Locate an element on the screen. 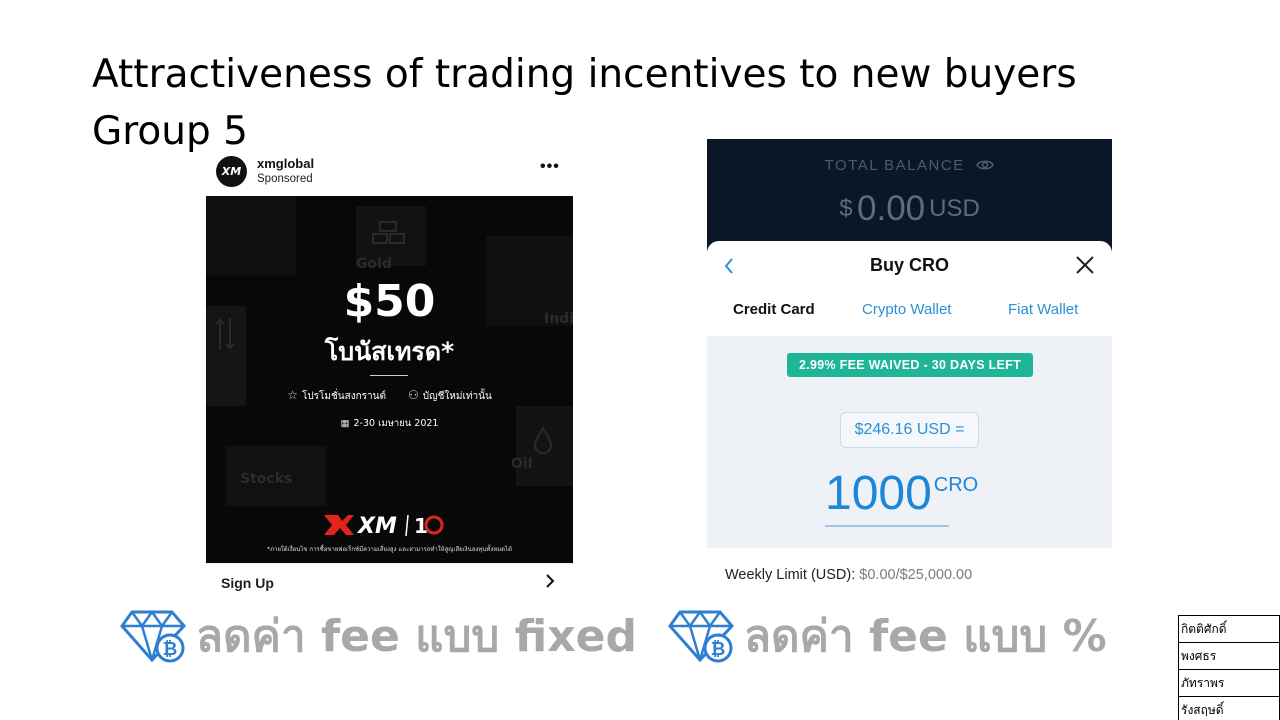  svg-text: XM is located at coordinates (376, 526).